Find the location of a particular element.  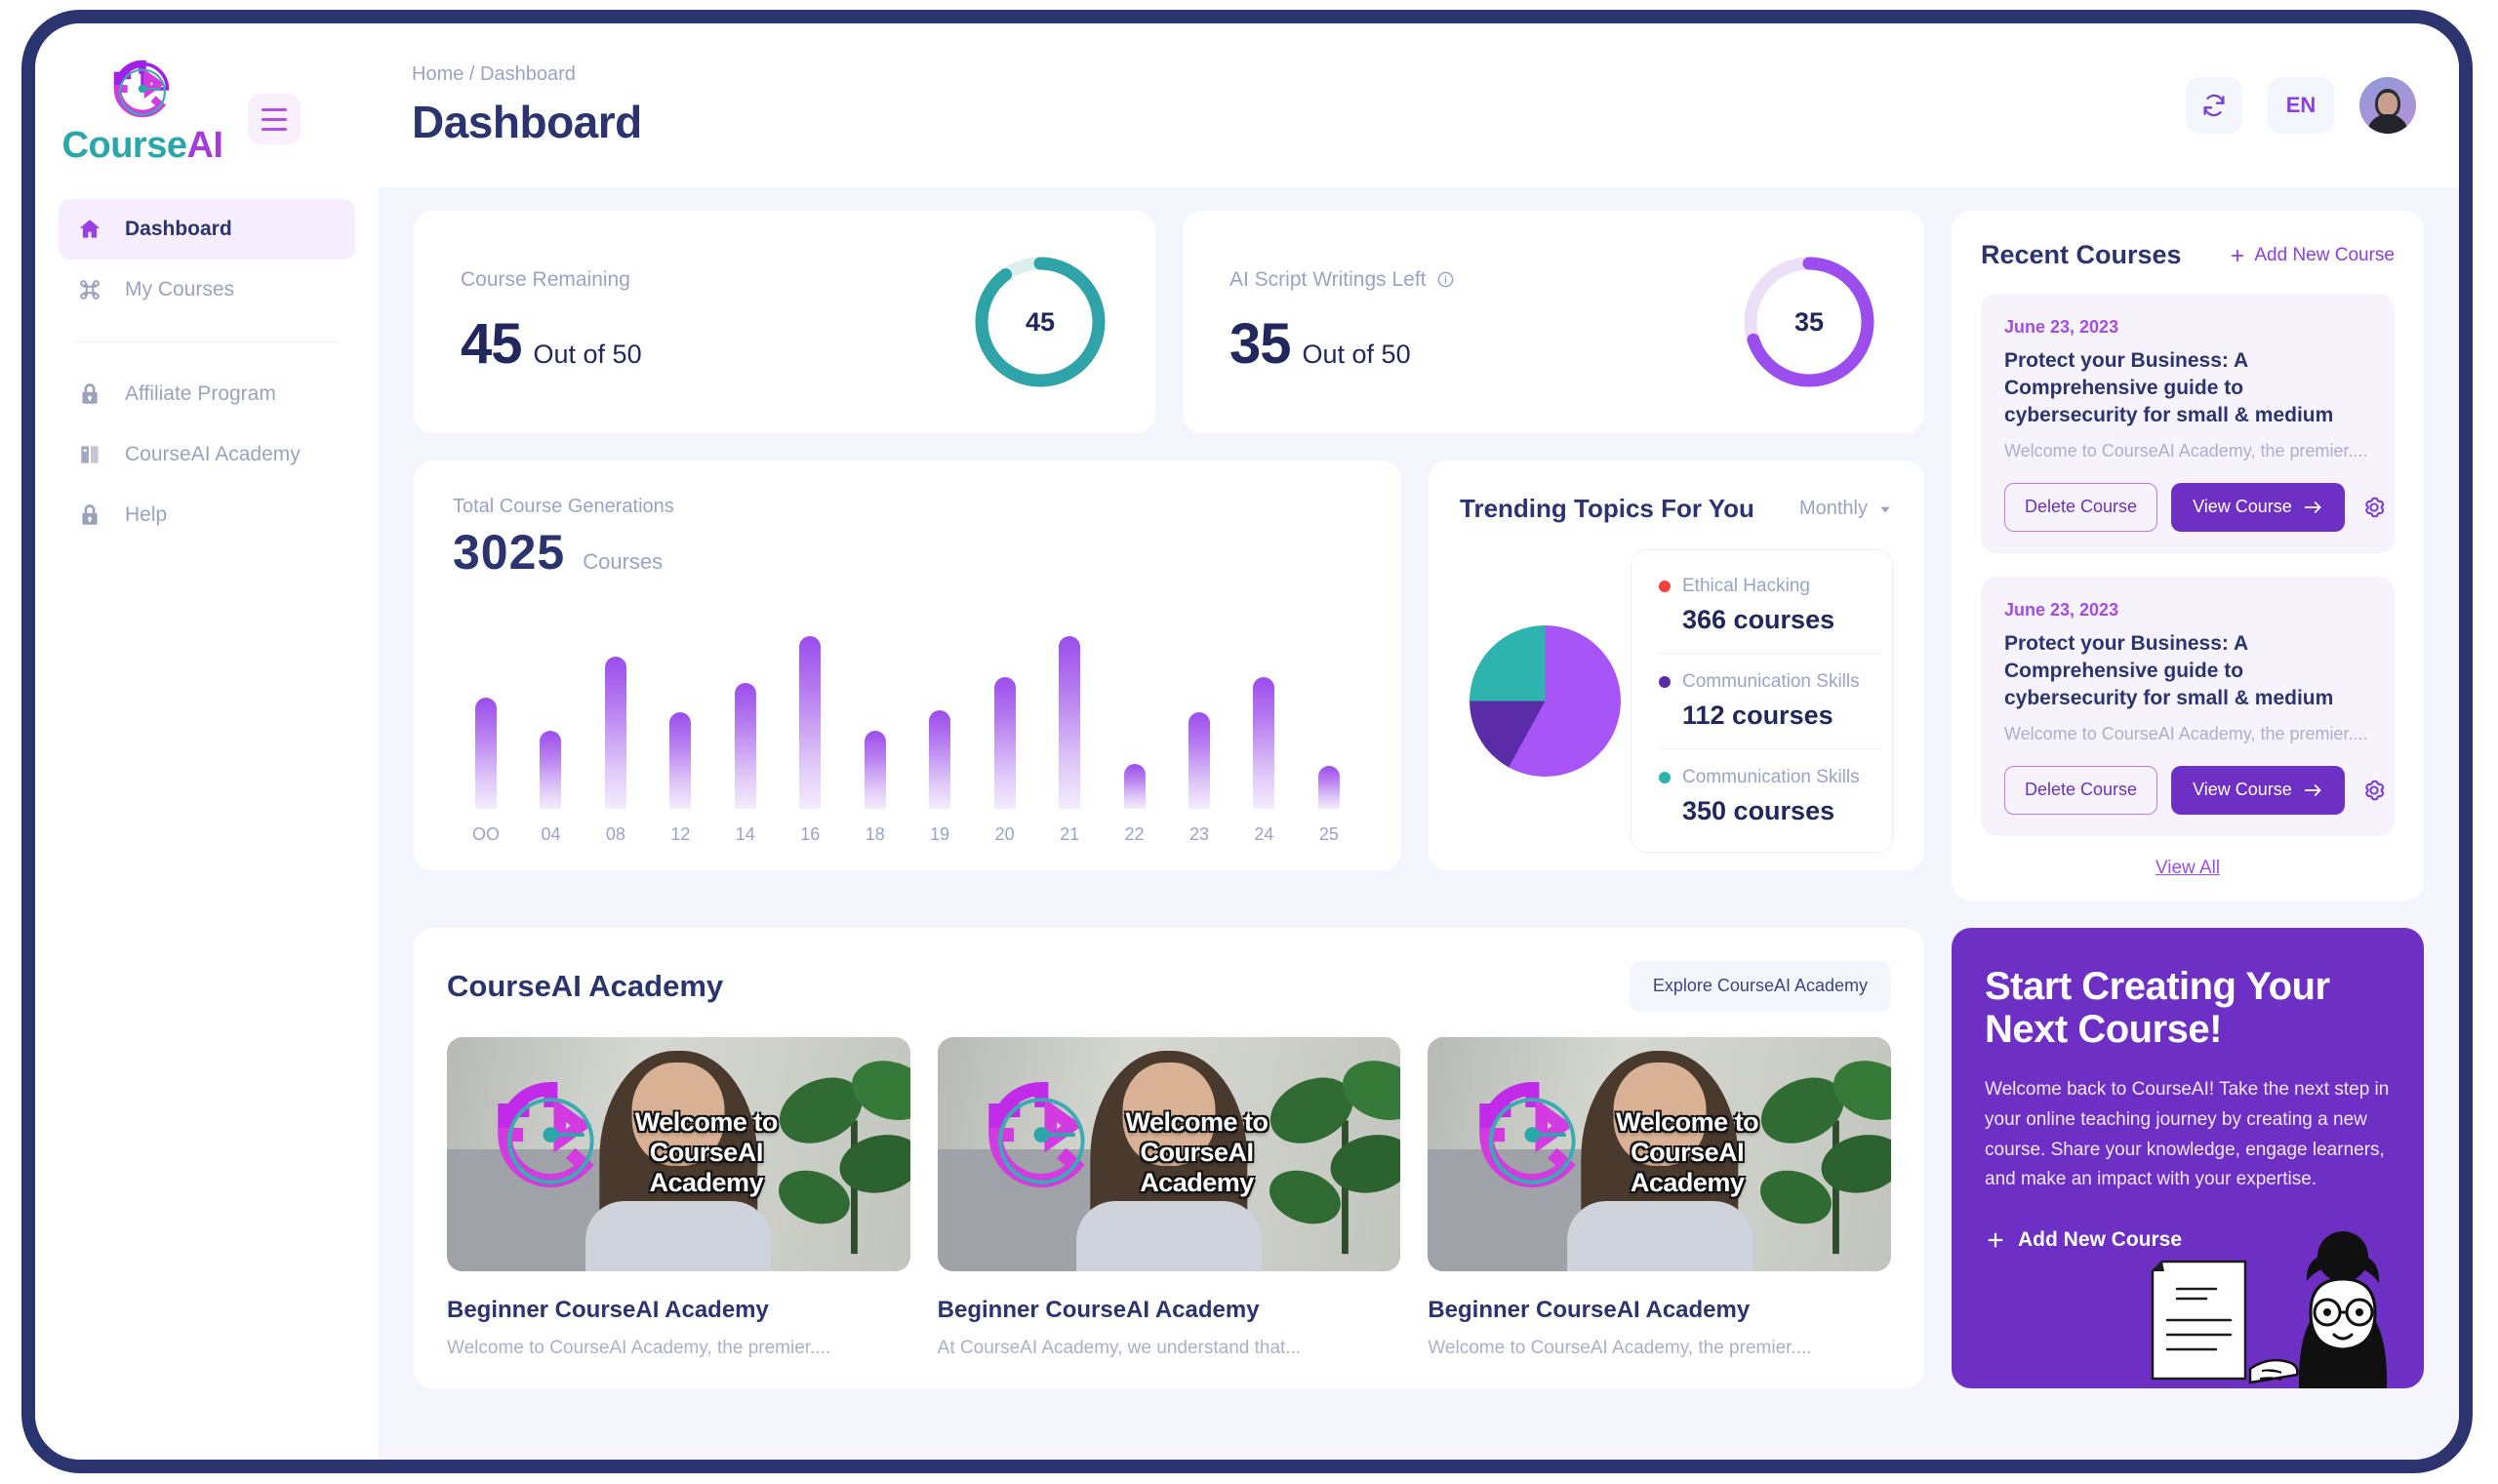

course-actions: Delete Course View Course is located at coordinates (2194, 790).